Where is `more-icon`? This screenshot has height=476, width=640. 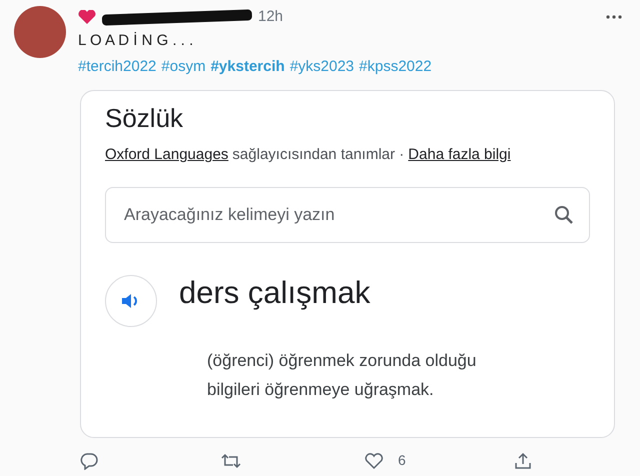
more-icon is located at coordinates (614, 17).